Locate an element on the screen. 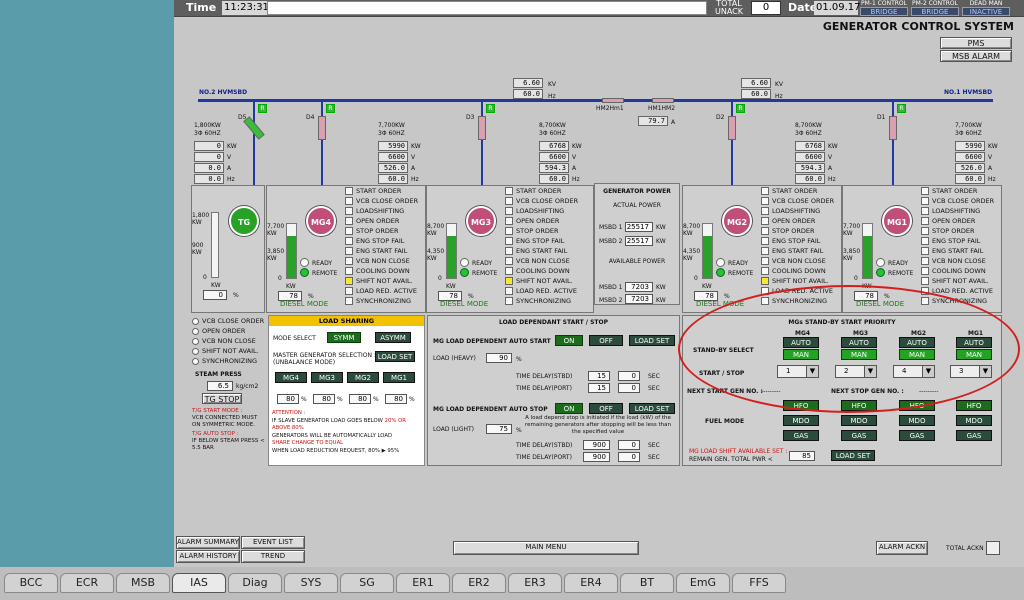  gen-kw-unit: KW is located at coordinates (833, 146).